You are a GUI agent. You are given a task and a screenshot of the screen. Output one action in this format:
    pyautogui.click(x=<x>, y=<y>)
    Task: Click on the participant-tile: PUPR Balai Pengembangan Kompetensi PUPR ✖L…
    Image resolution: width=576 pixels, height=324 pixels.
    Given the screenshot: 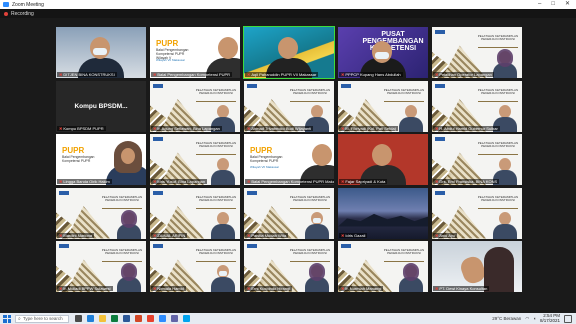 What is the action you would take?
    pyautogui.click(x=101, y=159)
    